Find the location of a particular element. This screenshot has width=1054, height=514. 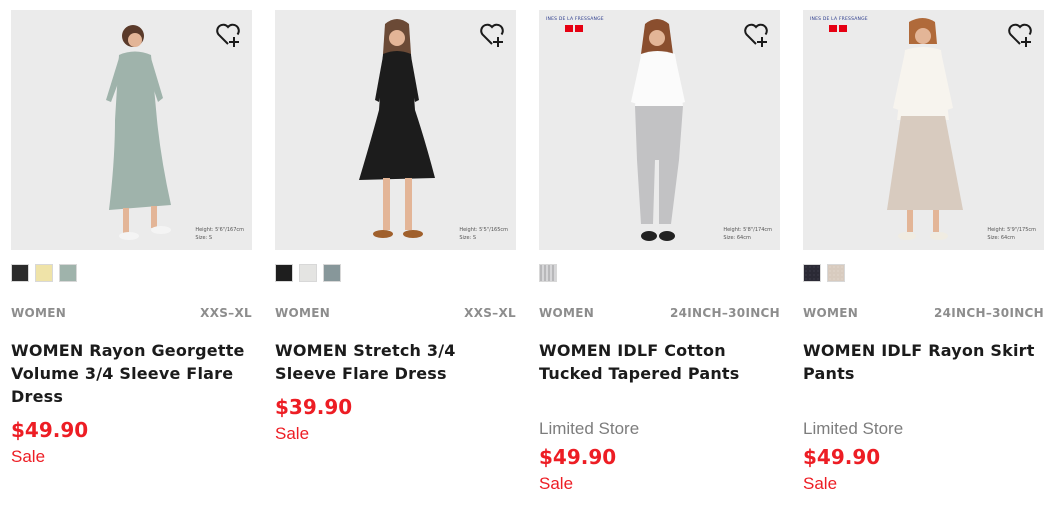

model-measurements: Height: 5'5"/165cm Size: S is located at coordinates (483, 234).